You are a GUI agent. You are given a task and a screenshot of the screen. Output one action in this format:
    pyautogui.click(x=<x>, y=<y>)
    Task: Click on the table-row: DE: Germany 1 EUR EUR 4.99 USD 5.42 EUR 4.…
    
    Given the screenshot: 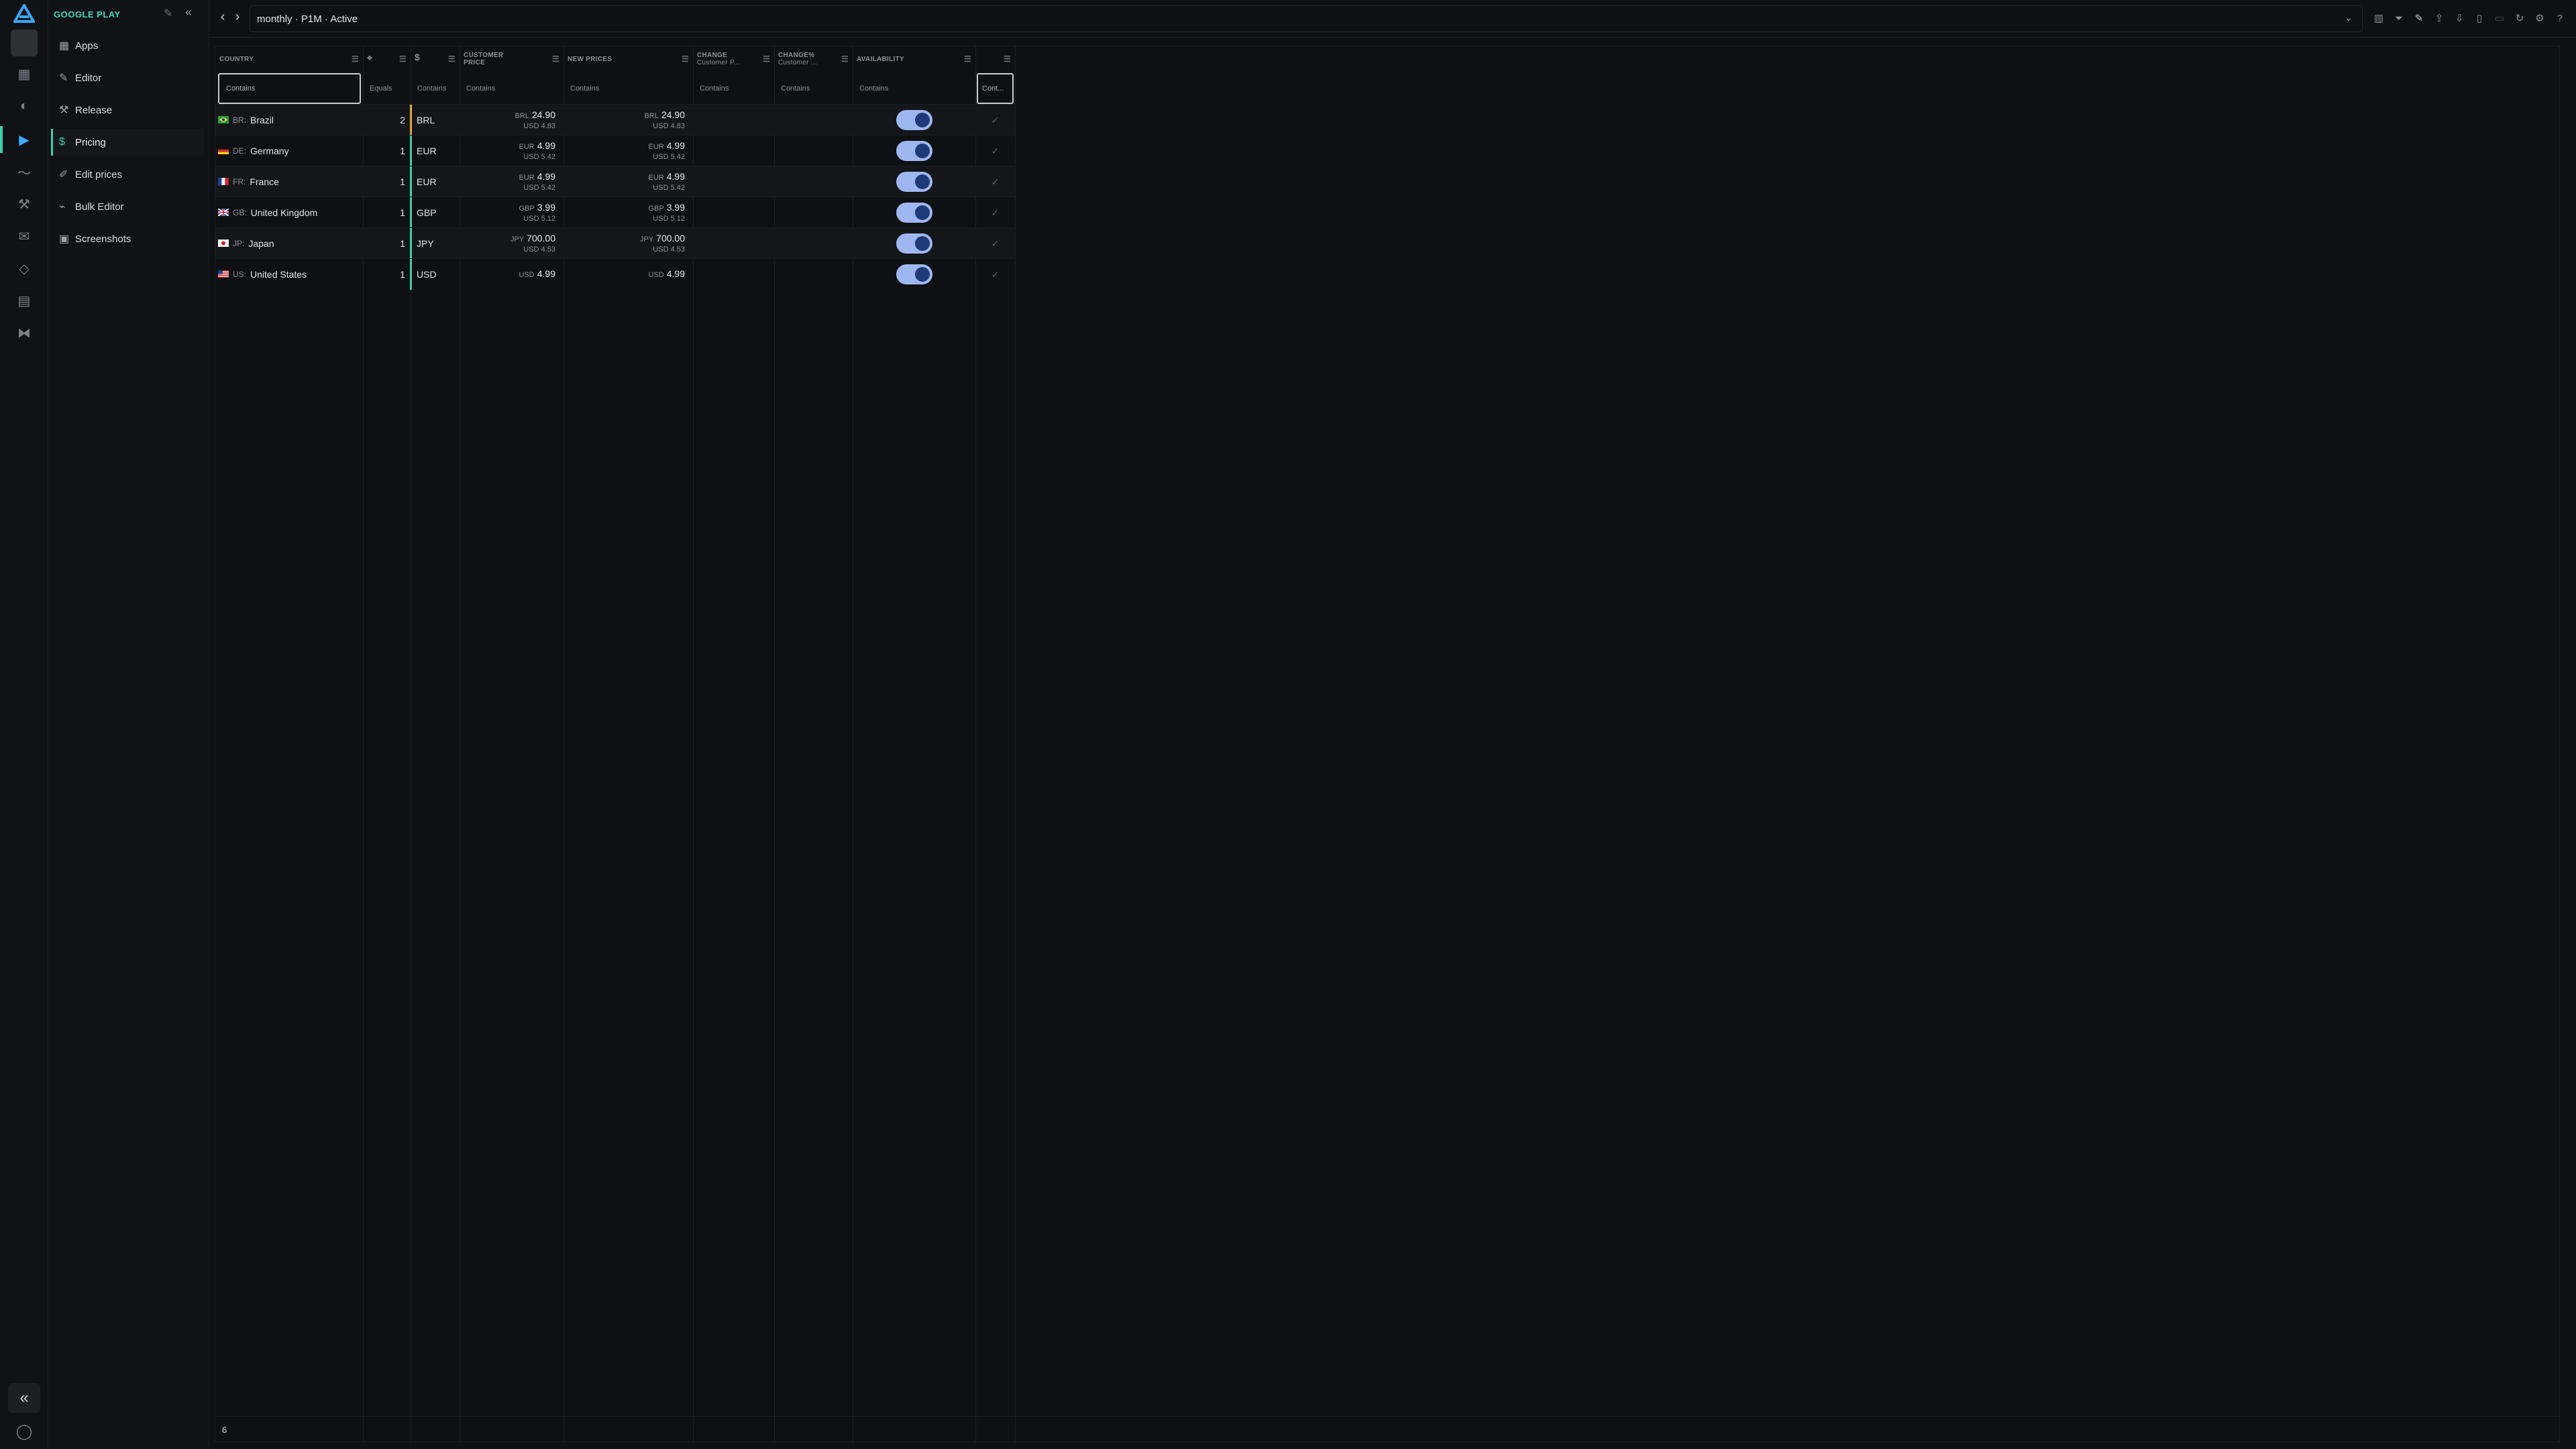 What is the action you would take?
    pyautogui.click(x=615, y=150)
    